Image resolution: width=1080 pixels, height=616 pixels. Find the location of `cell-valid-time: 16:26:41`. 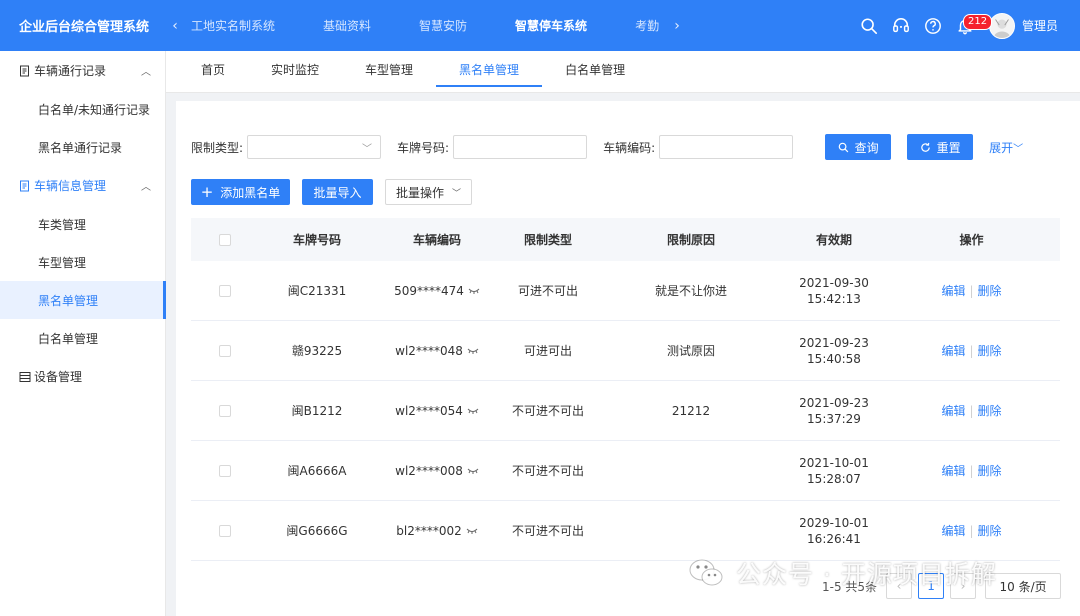

cell-valid-time: 16:26:41 is located at coordinates (834, 538).